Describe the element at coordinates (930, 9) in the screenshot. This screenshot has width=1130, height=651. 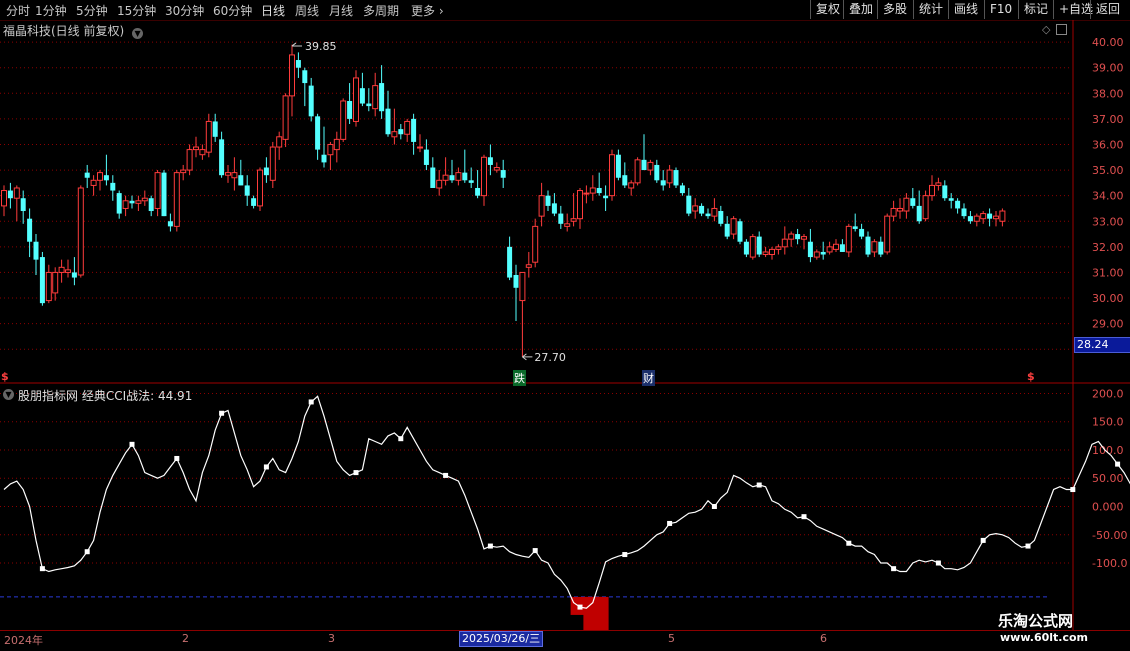
I see `statistics-button: 统计` at that location.